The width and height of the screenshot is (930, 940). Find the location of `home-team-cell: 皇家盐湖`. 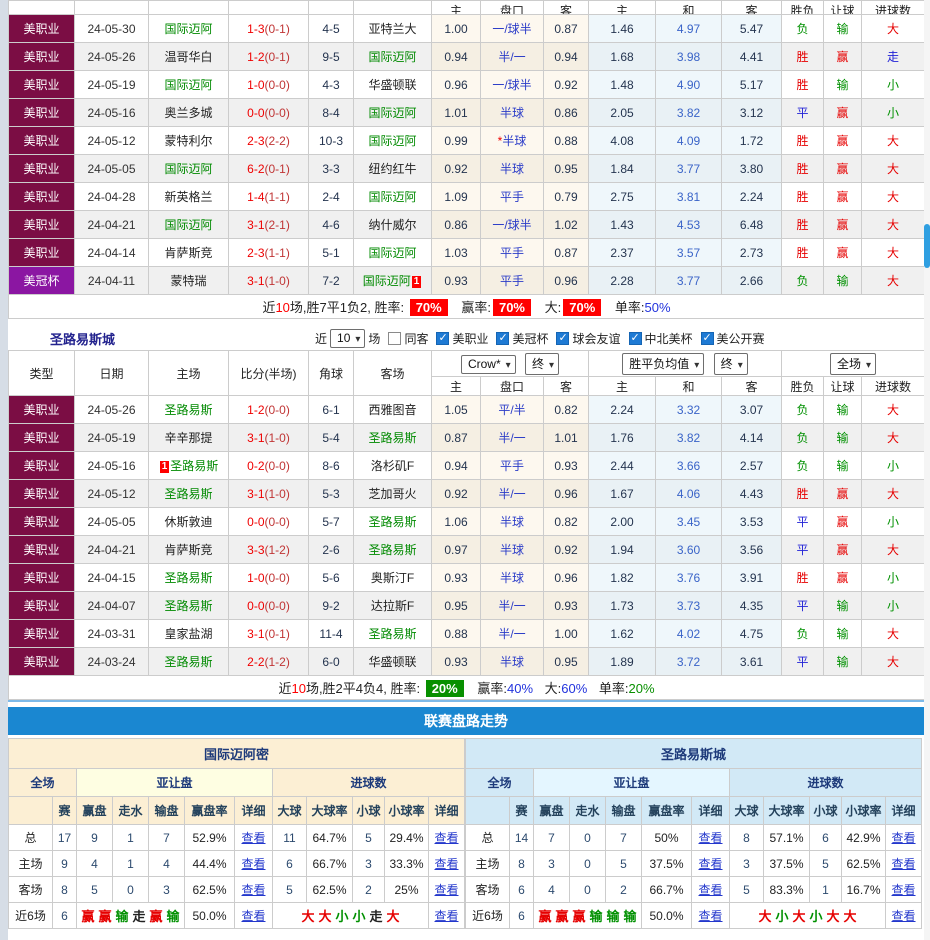

home-team-cell: 皇家盐湖 is located at coordinates (188, 633).